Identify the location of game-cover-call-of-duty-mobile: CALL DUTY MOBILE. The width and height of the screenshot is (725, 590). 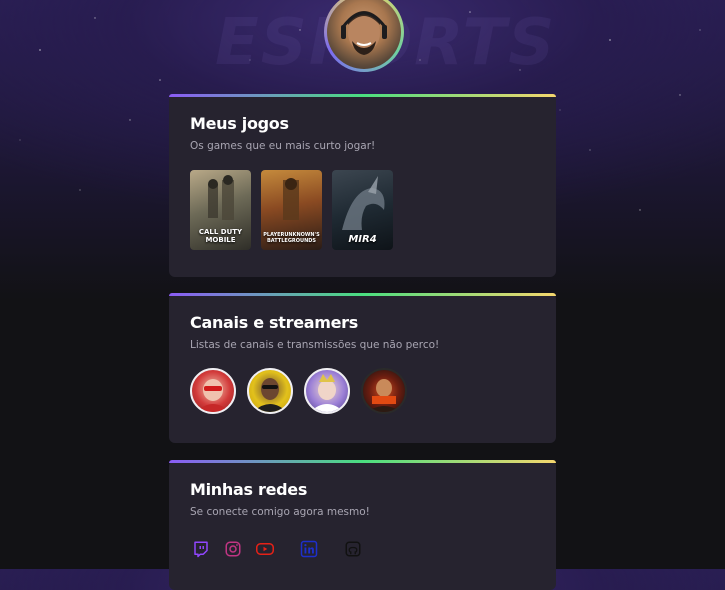
(220, 210).